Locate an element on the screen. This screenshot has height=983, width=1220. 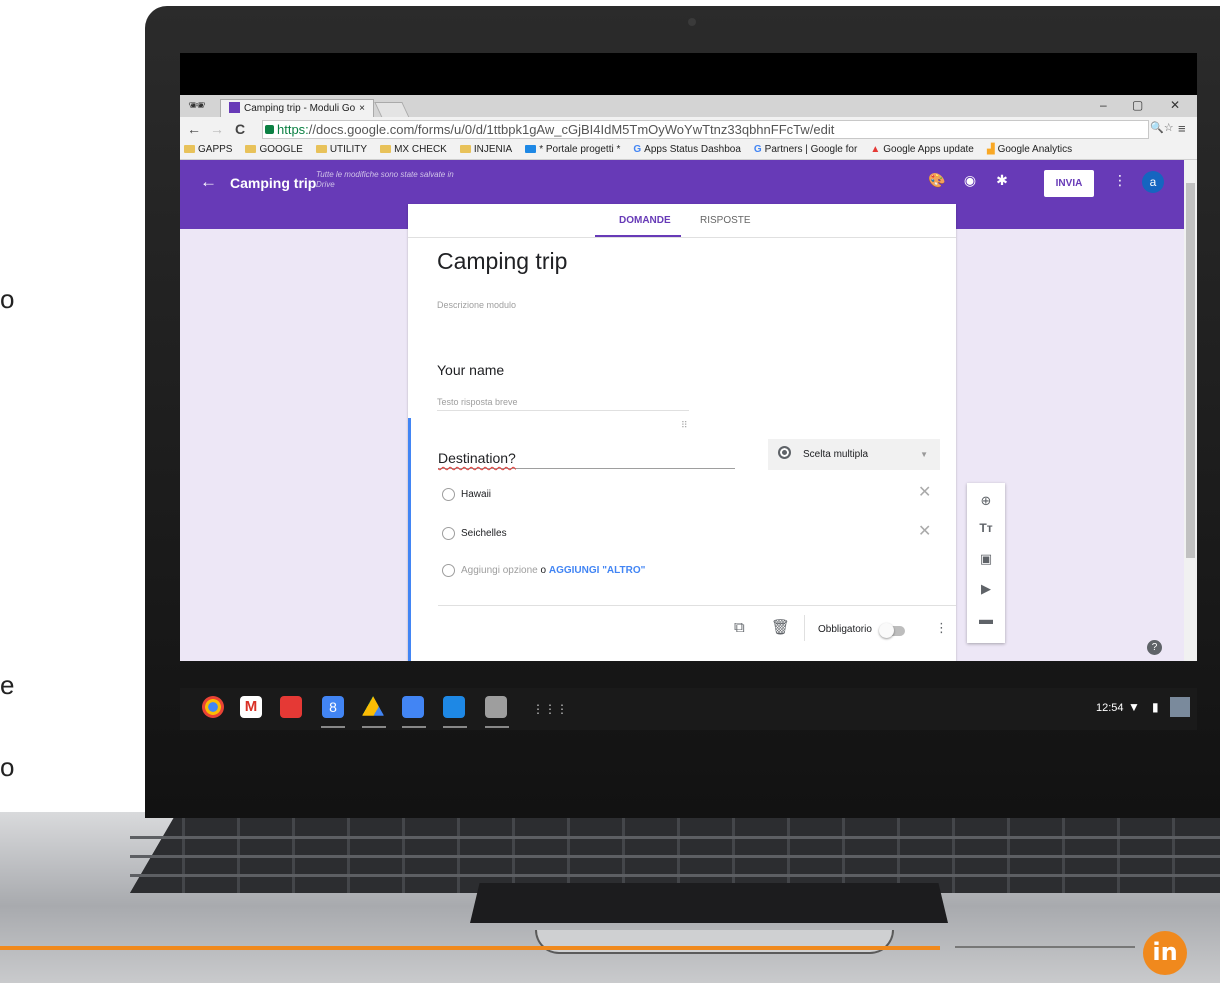
slide-text-fragment: e is located at coordinates (7, 685).